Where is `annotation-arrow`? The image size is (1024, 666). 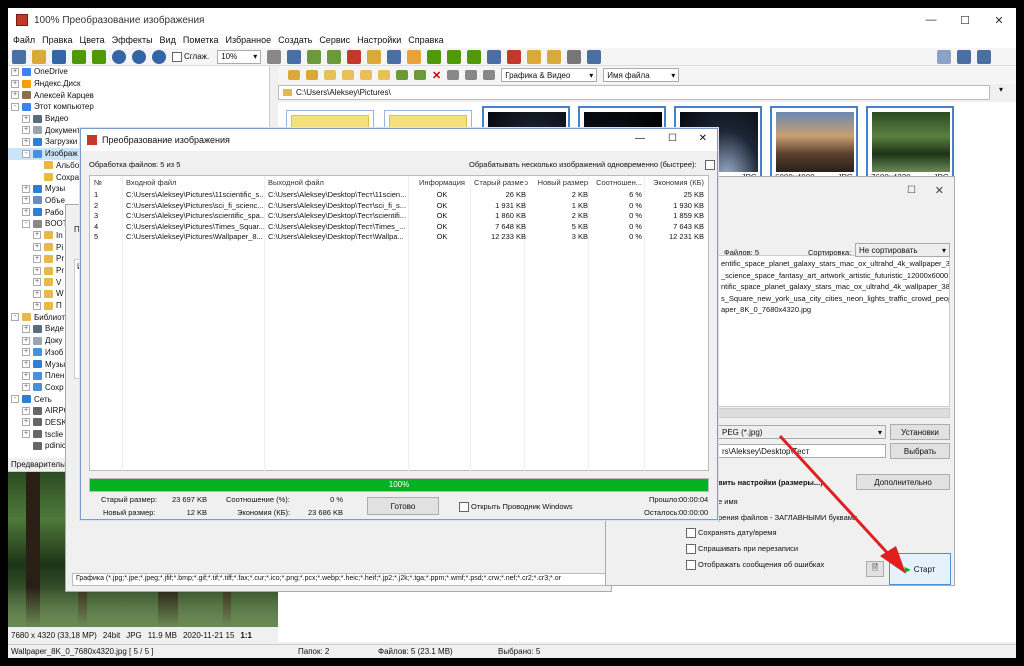 annotation-arrow is located at coordinates (842, 504).